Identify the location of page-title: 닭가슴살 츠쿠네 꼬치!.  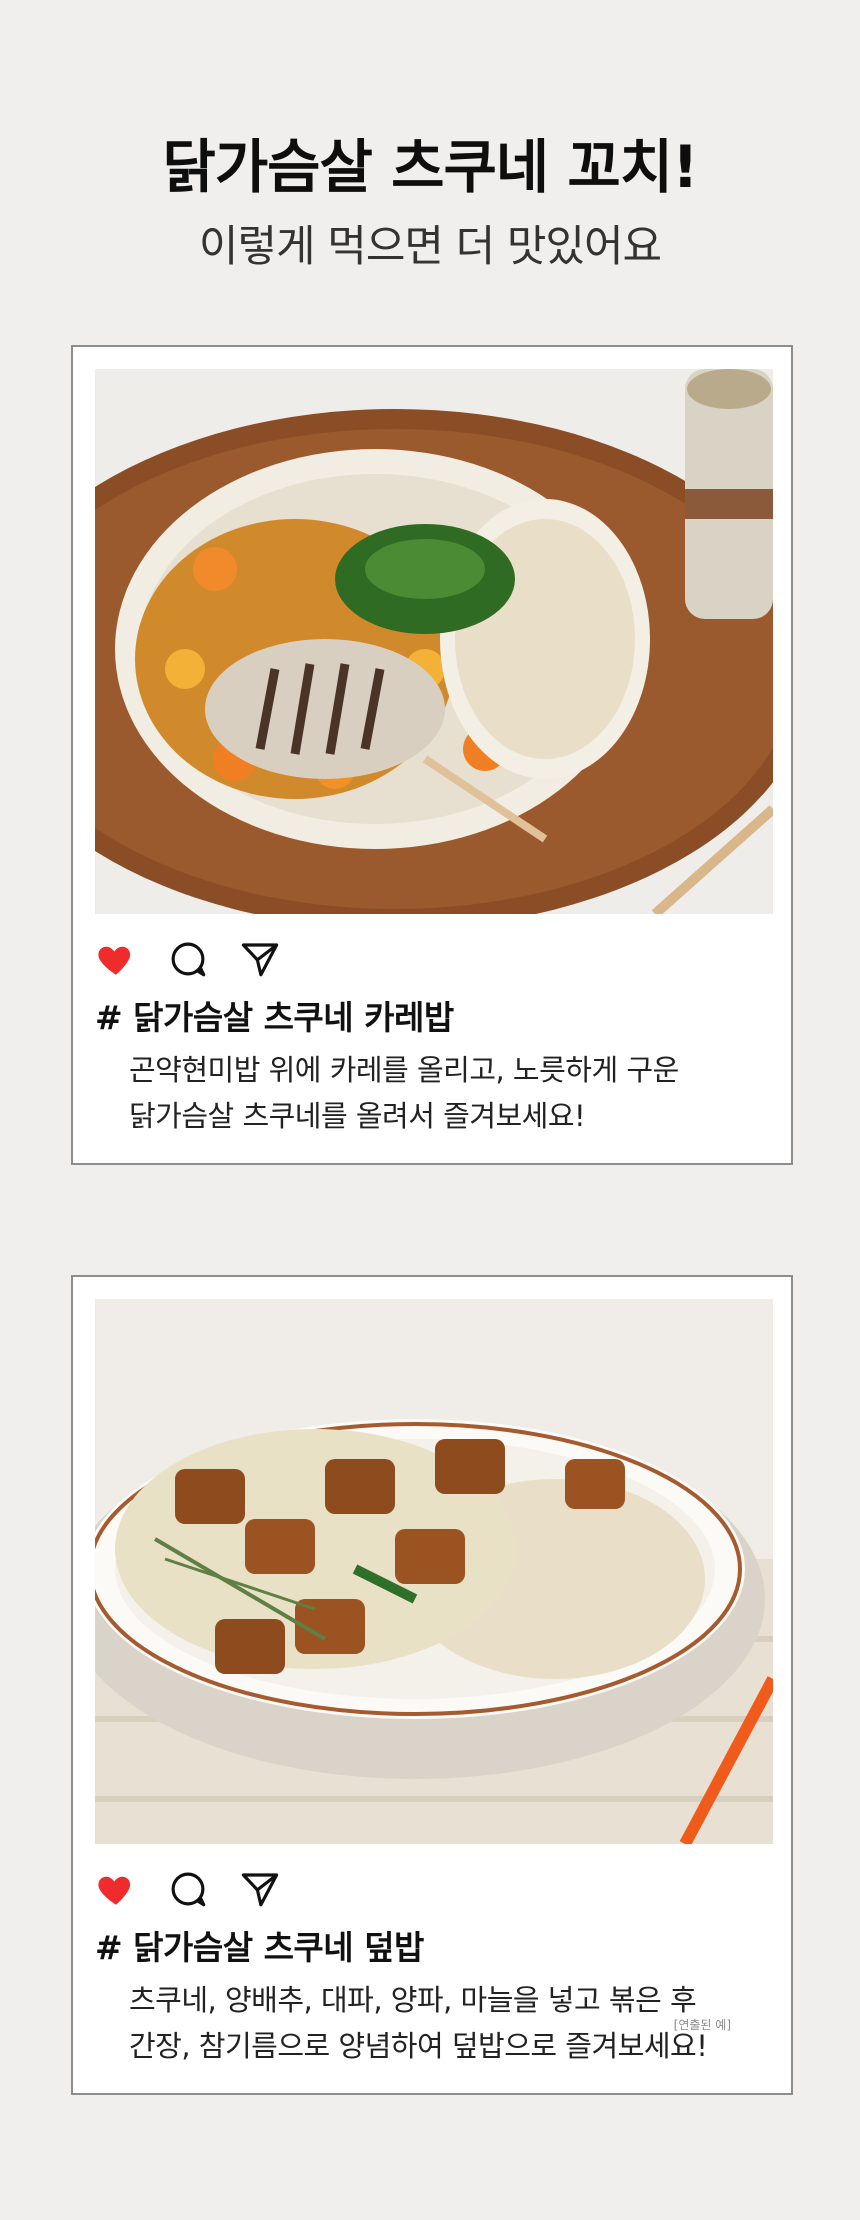
(430, 167).